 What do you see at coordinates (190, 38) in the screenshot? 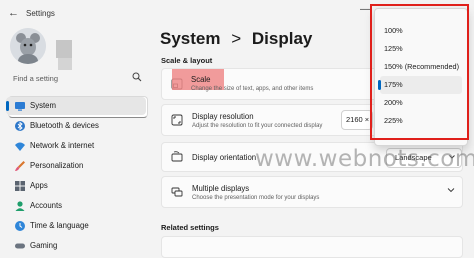
I see `breadcrumb-parent: System` at bounding box center [190, 38].